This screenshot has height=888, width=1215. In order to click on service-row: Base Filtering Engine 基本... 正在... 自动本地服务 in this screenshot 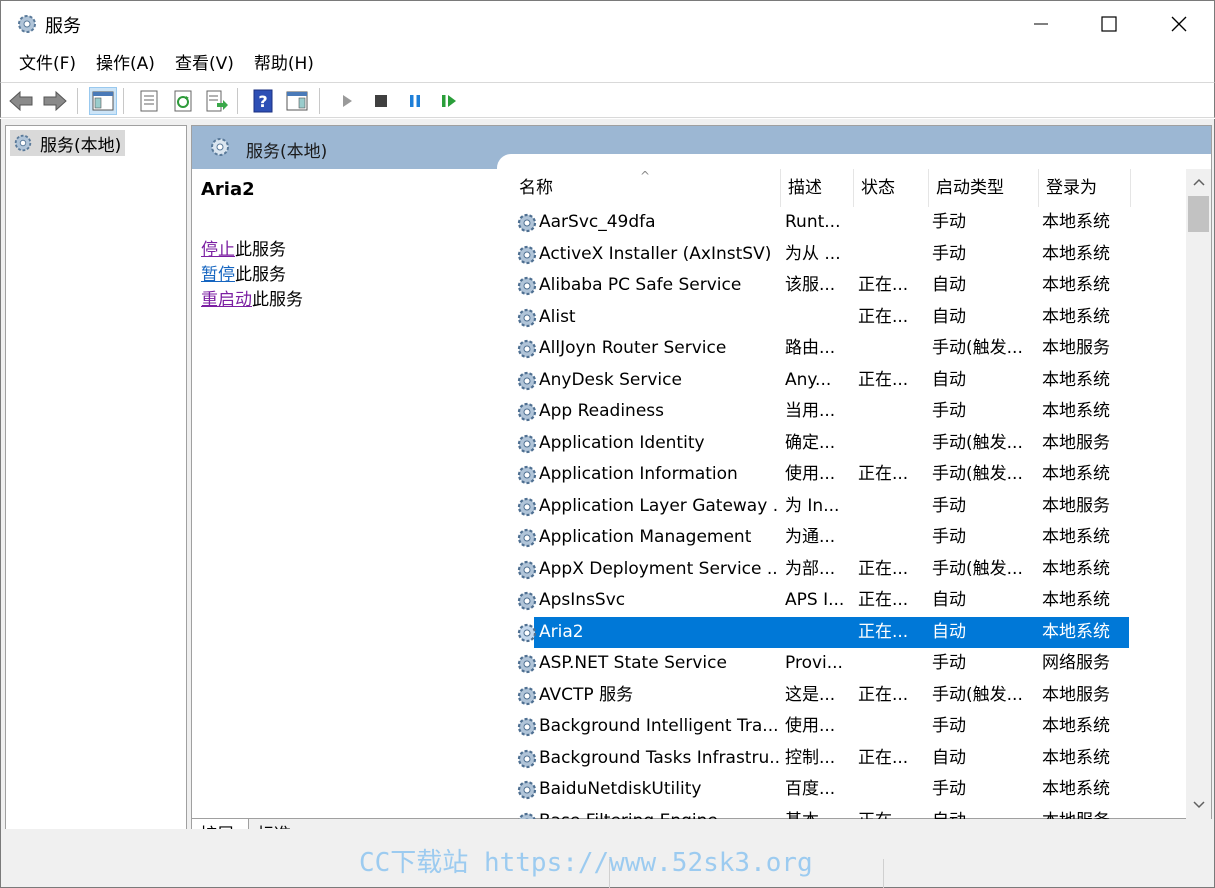, I will do `click(822, 812)`.